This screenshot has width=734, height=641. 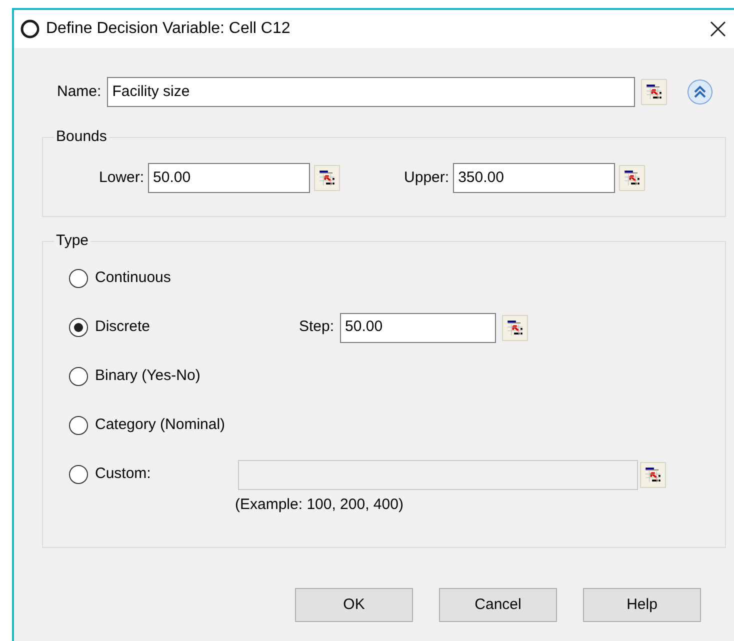 What do you see at coordinates (354, 605) in the screenshot?
I see `dialog-button: OK` at bounding box center [354, 605].